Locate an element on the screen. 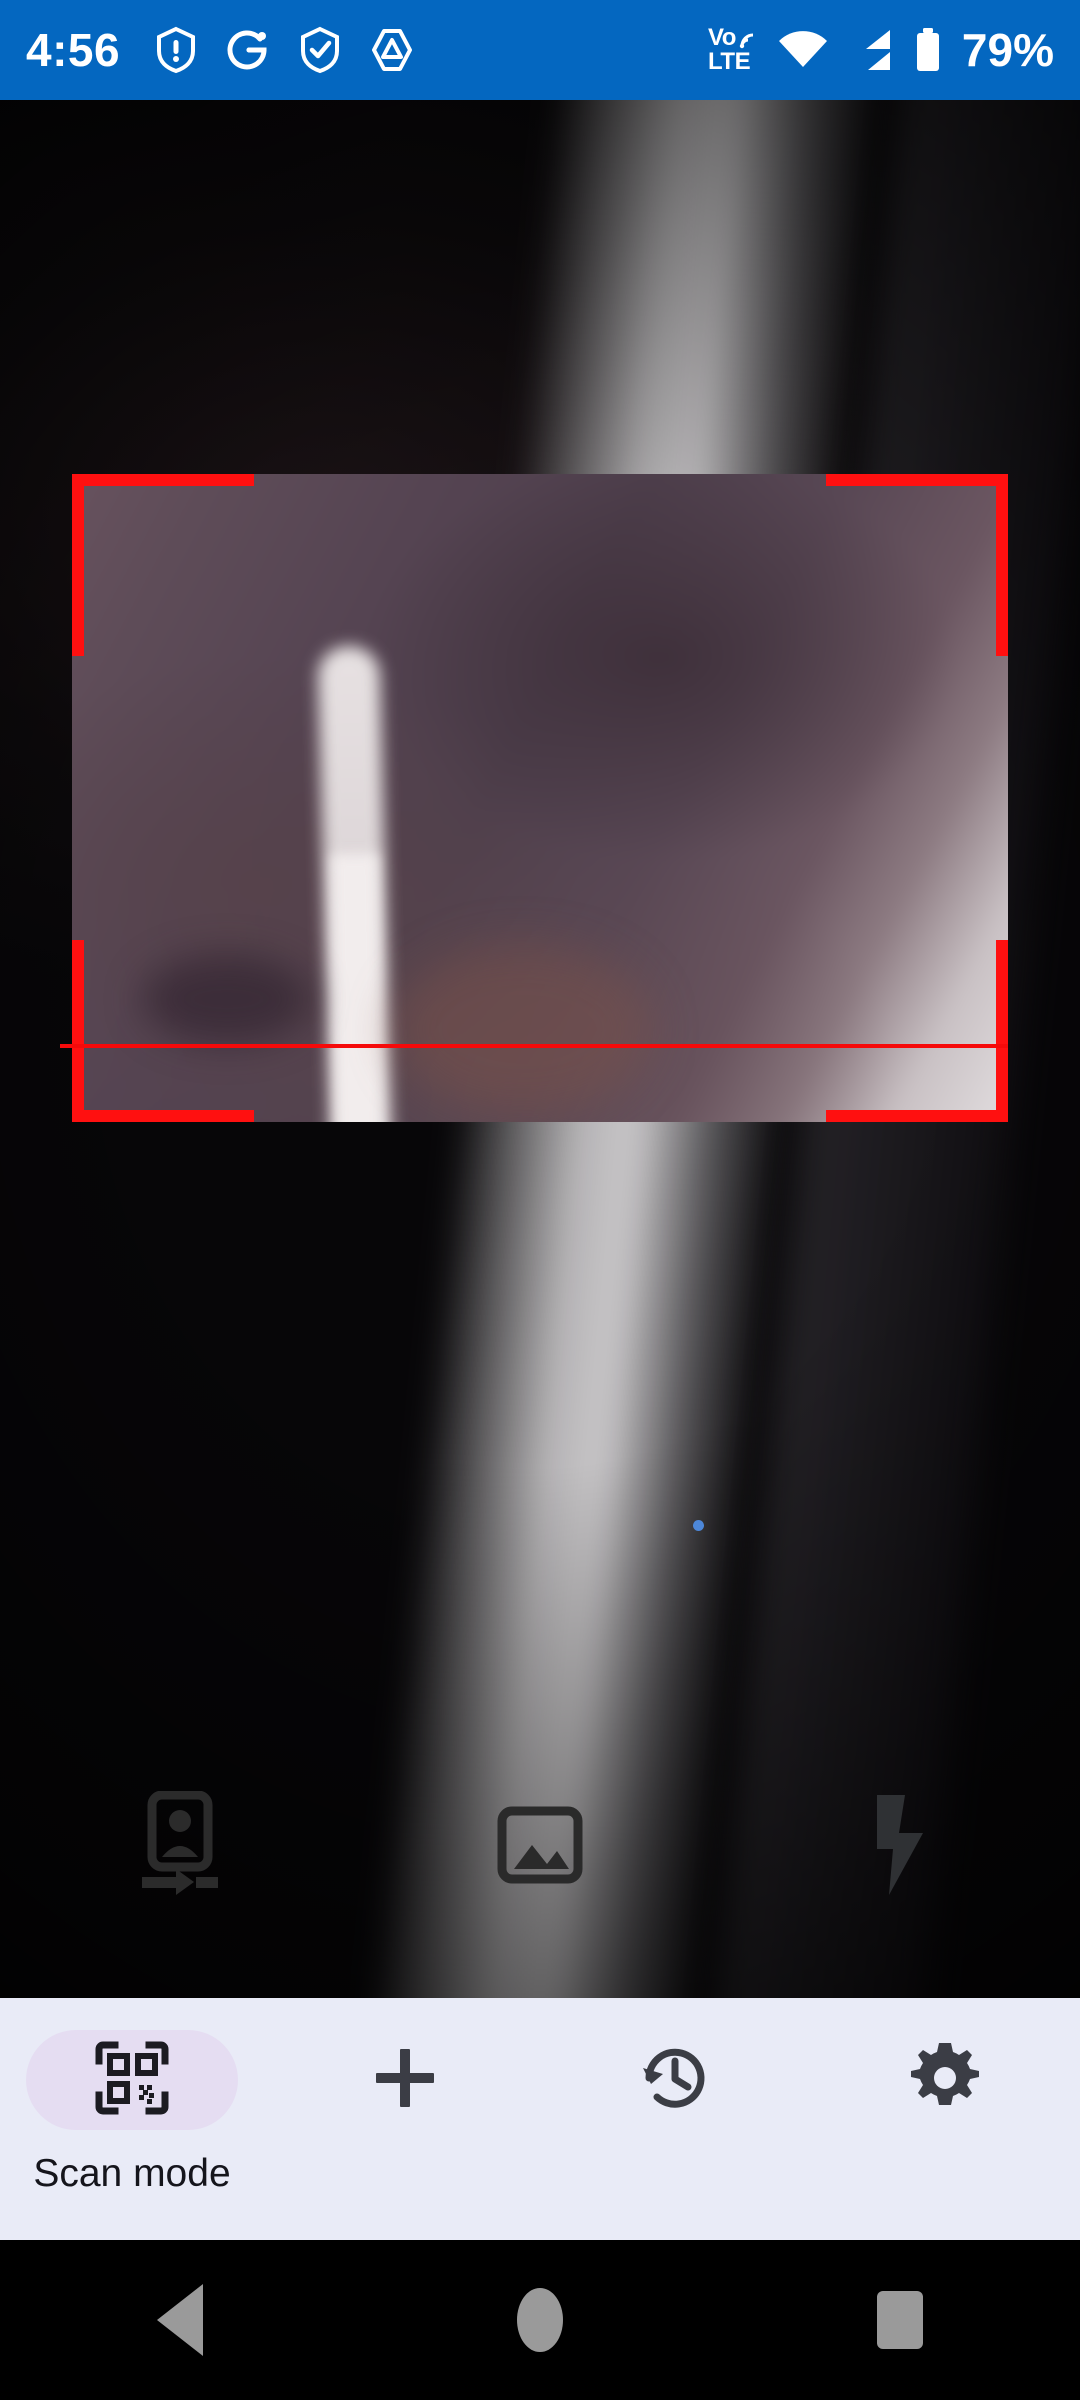  bottom-toolbar: Scan mode is located at coordinates (540, 2119).